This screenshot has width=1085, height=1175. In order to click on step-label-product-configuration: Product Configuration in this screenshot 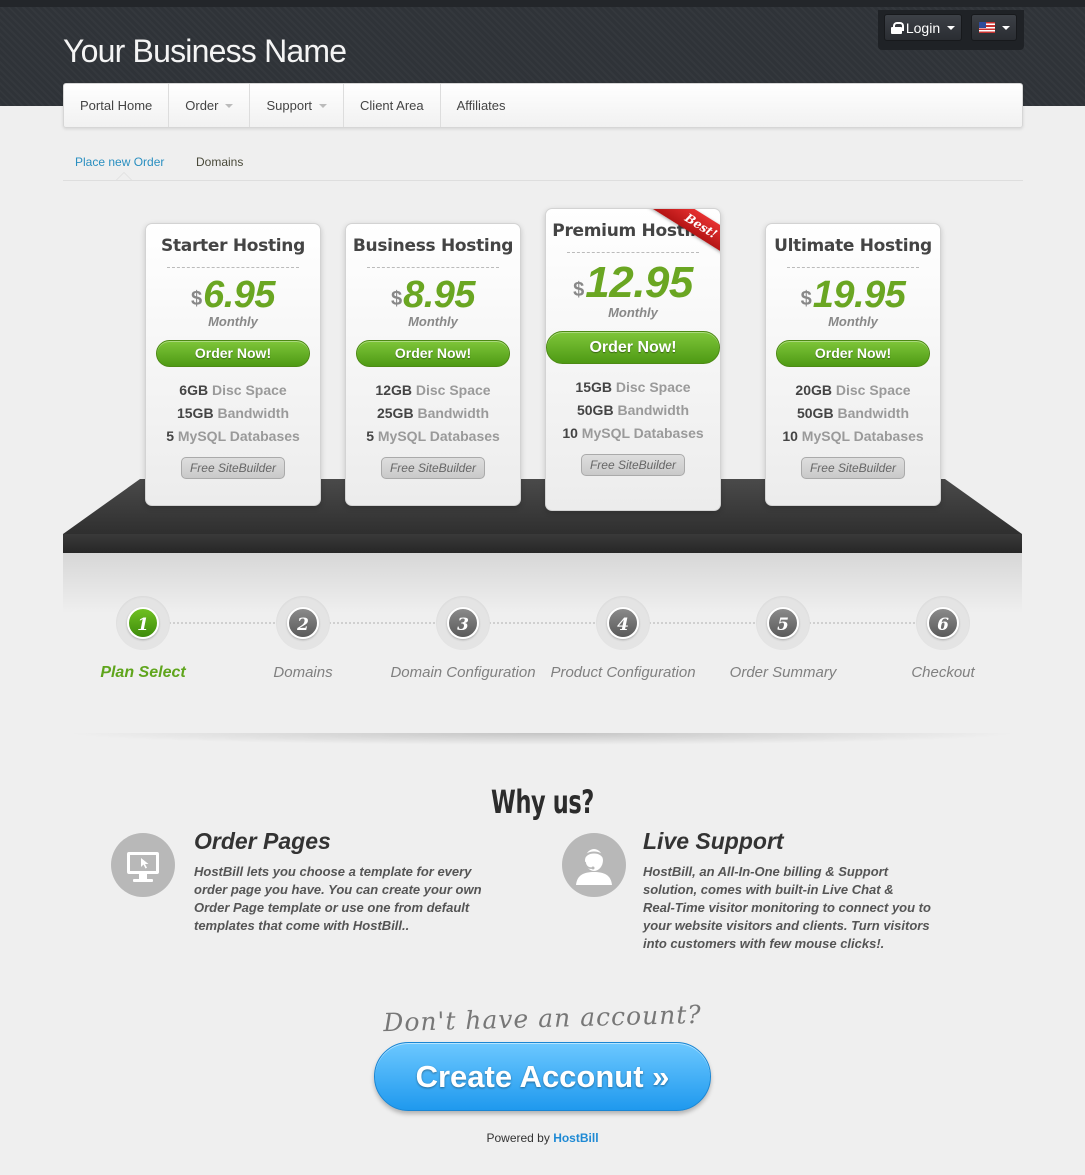, I will do `click(623, 672)`.